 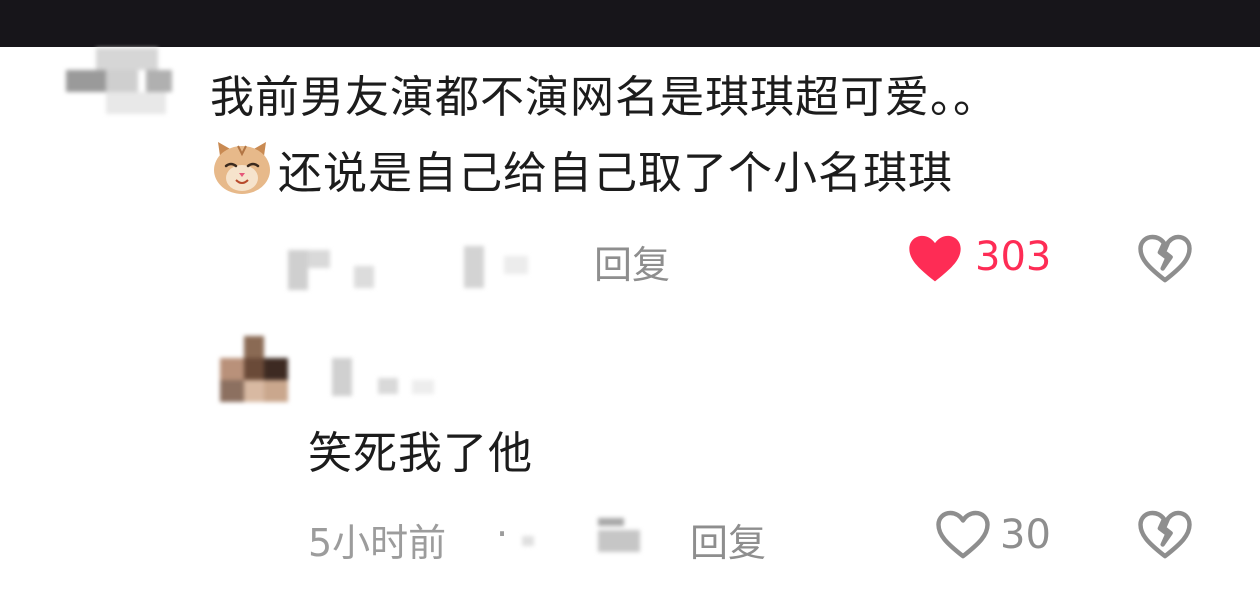 I want to click on reply-author, so click(x=386, y=376).